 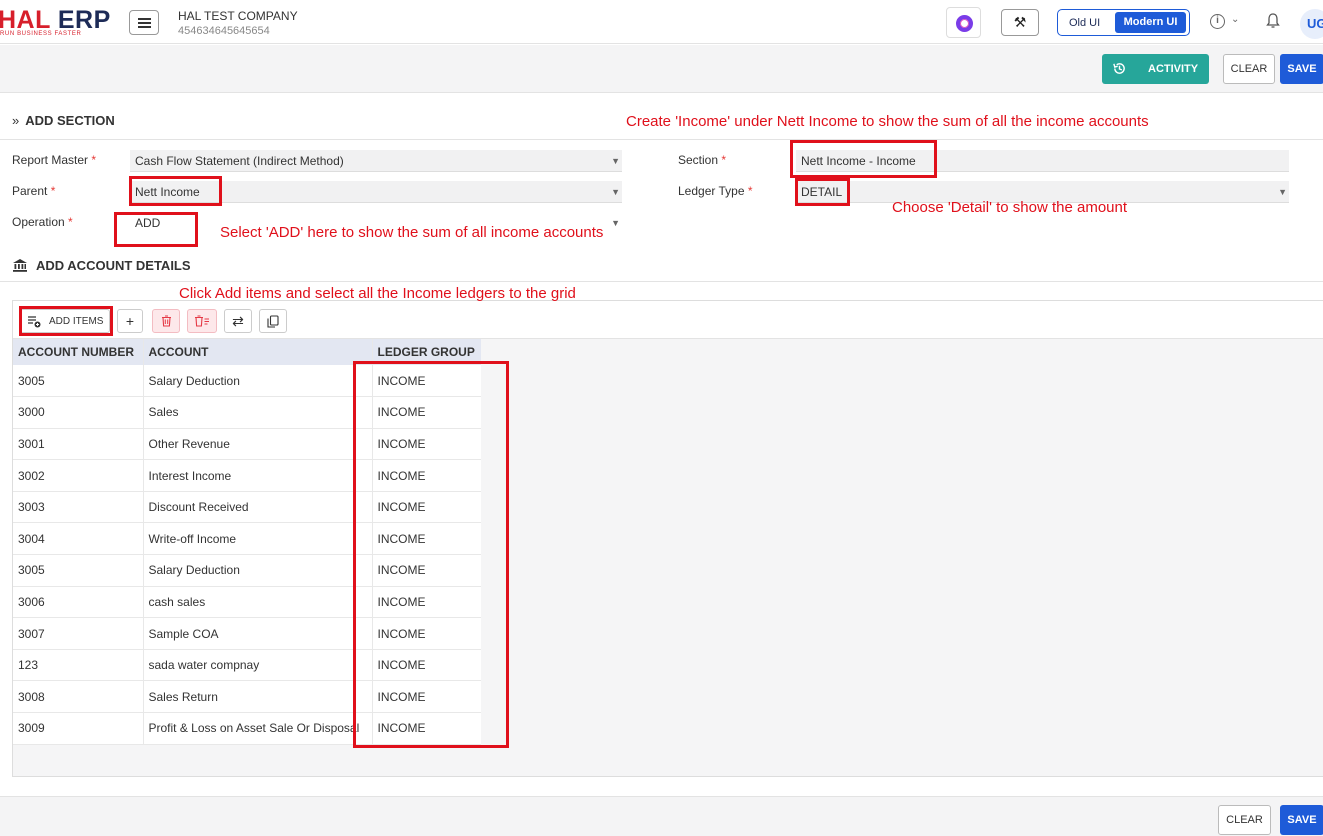 I want to click on add-row-button: +, so click(x=130, y=321).